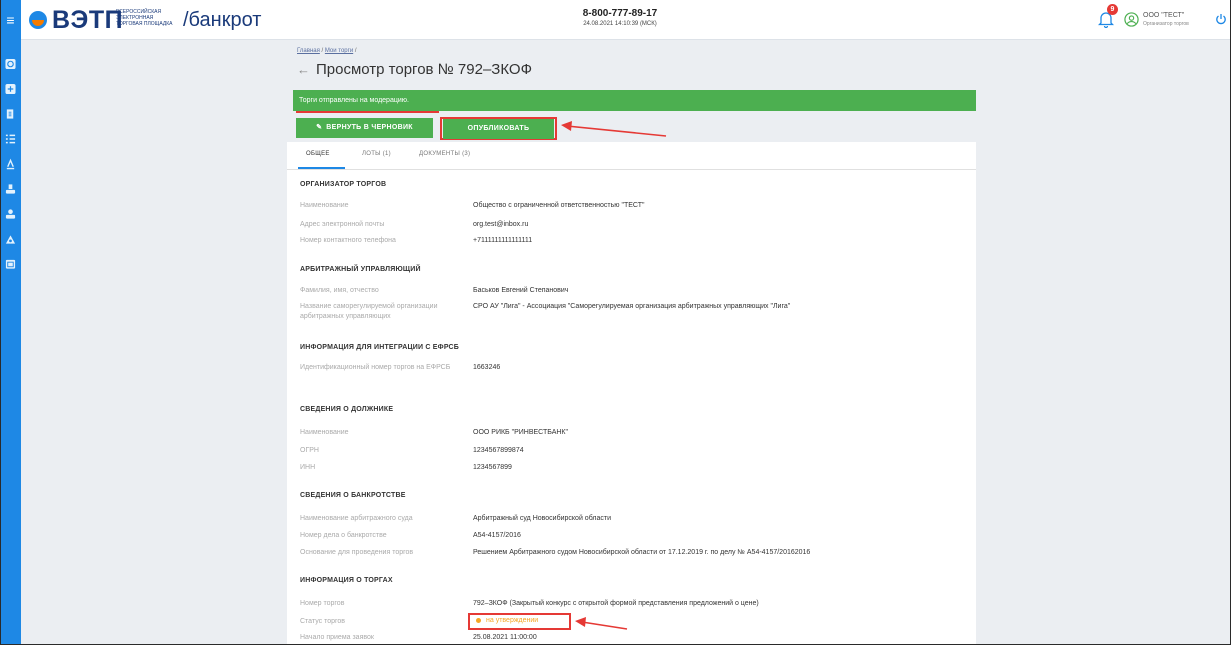 The width and height of the screenshot is (1231, 645). Describe the element at coordinates (634, 100) in the screenshot. I see `moderation-alert: Торги отправлены на модерацию.` at that location.